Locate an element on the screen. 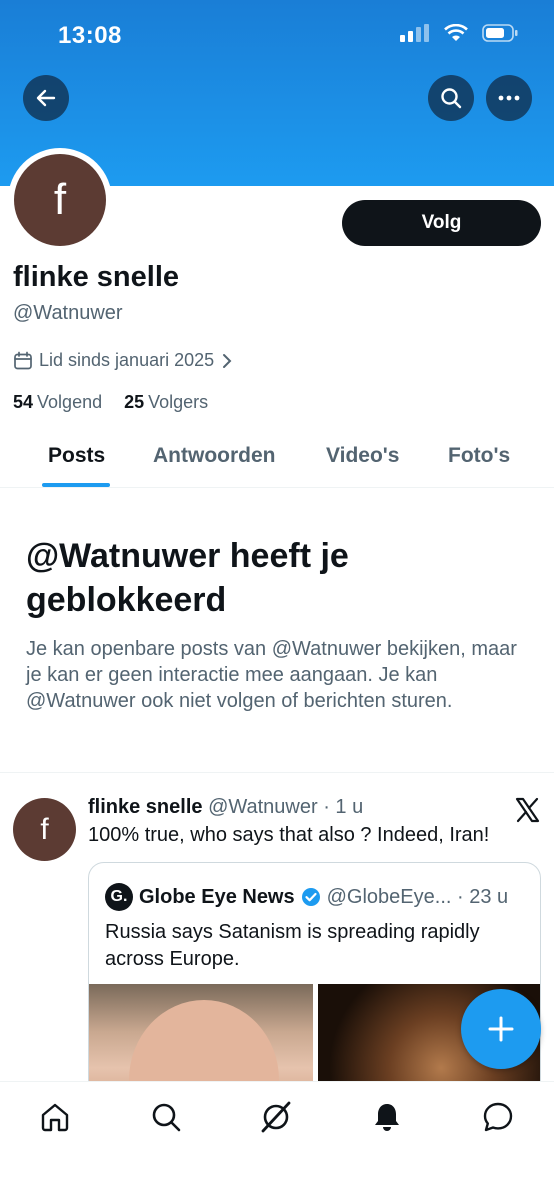 The width and height of the screenshot is (554, 1199). x-logo-icon is located at coordinates (527, 810).